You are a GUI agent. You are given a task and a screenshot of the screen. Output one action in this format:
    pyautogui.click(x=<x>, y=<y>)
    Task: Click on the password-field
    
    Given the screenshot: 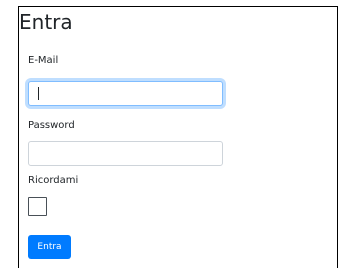 What is the action you would take?
    pyautogui.click(x=125, y=153)
    